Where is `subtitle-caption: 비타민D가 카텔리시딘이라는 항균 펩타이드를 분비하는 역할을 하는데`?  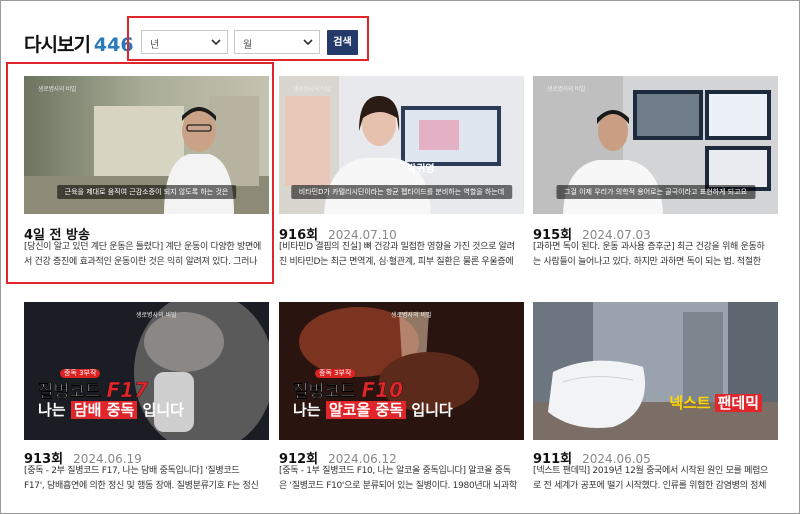 subtitle-caption: 비타민D가 카텔리시딘이라는 항균 펩타이드를 분비하는 역할을 하는데 is located at coordinates (401, 192).